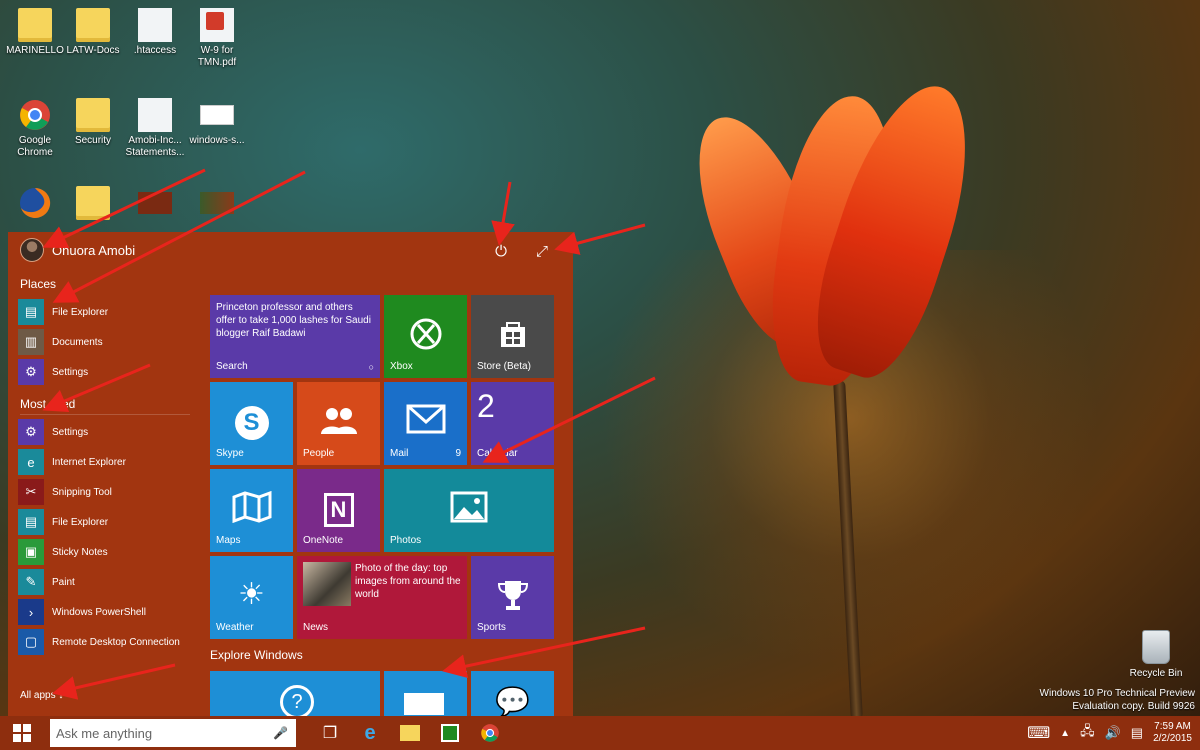  What do you see at coordinates (251, 423) in the screenshot?
I see `tile-skype: S Skype` at bounding box center [251, 423].